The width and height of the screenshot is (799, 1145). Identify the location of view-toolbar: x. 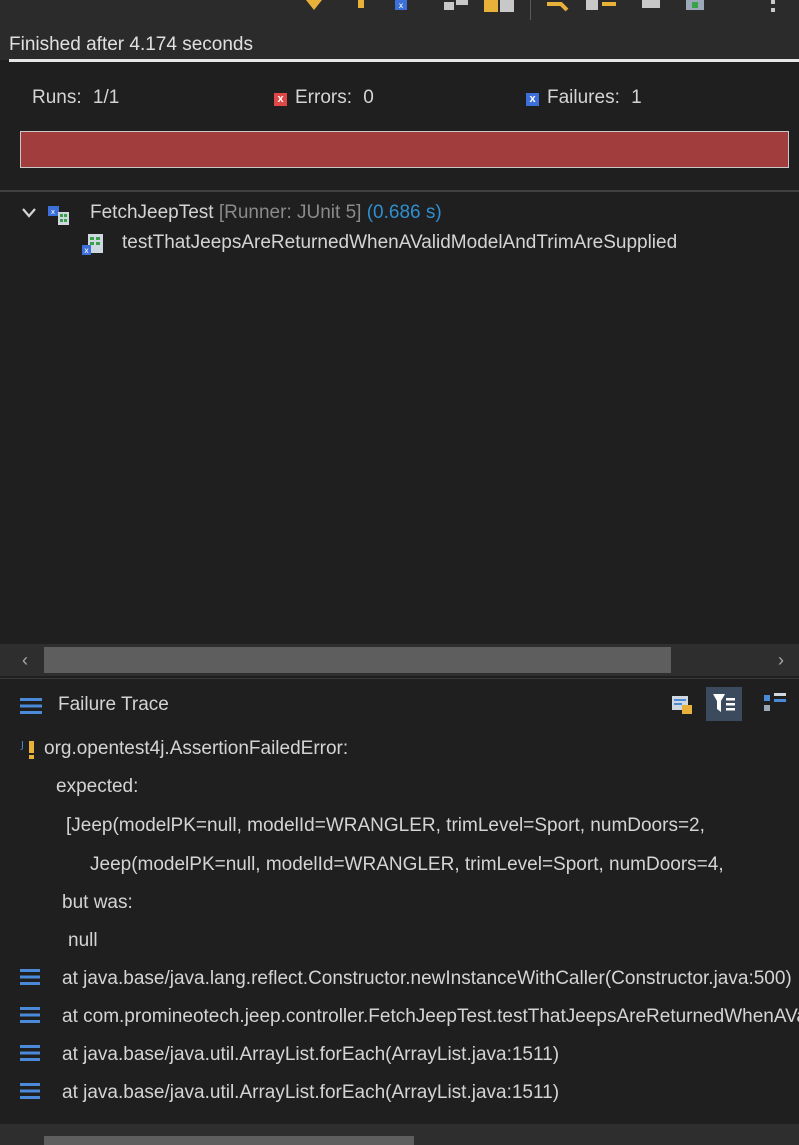
(399, 15).